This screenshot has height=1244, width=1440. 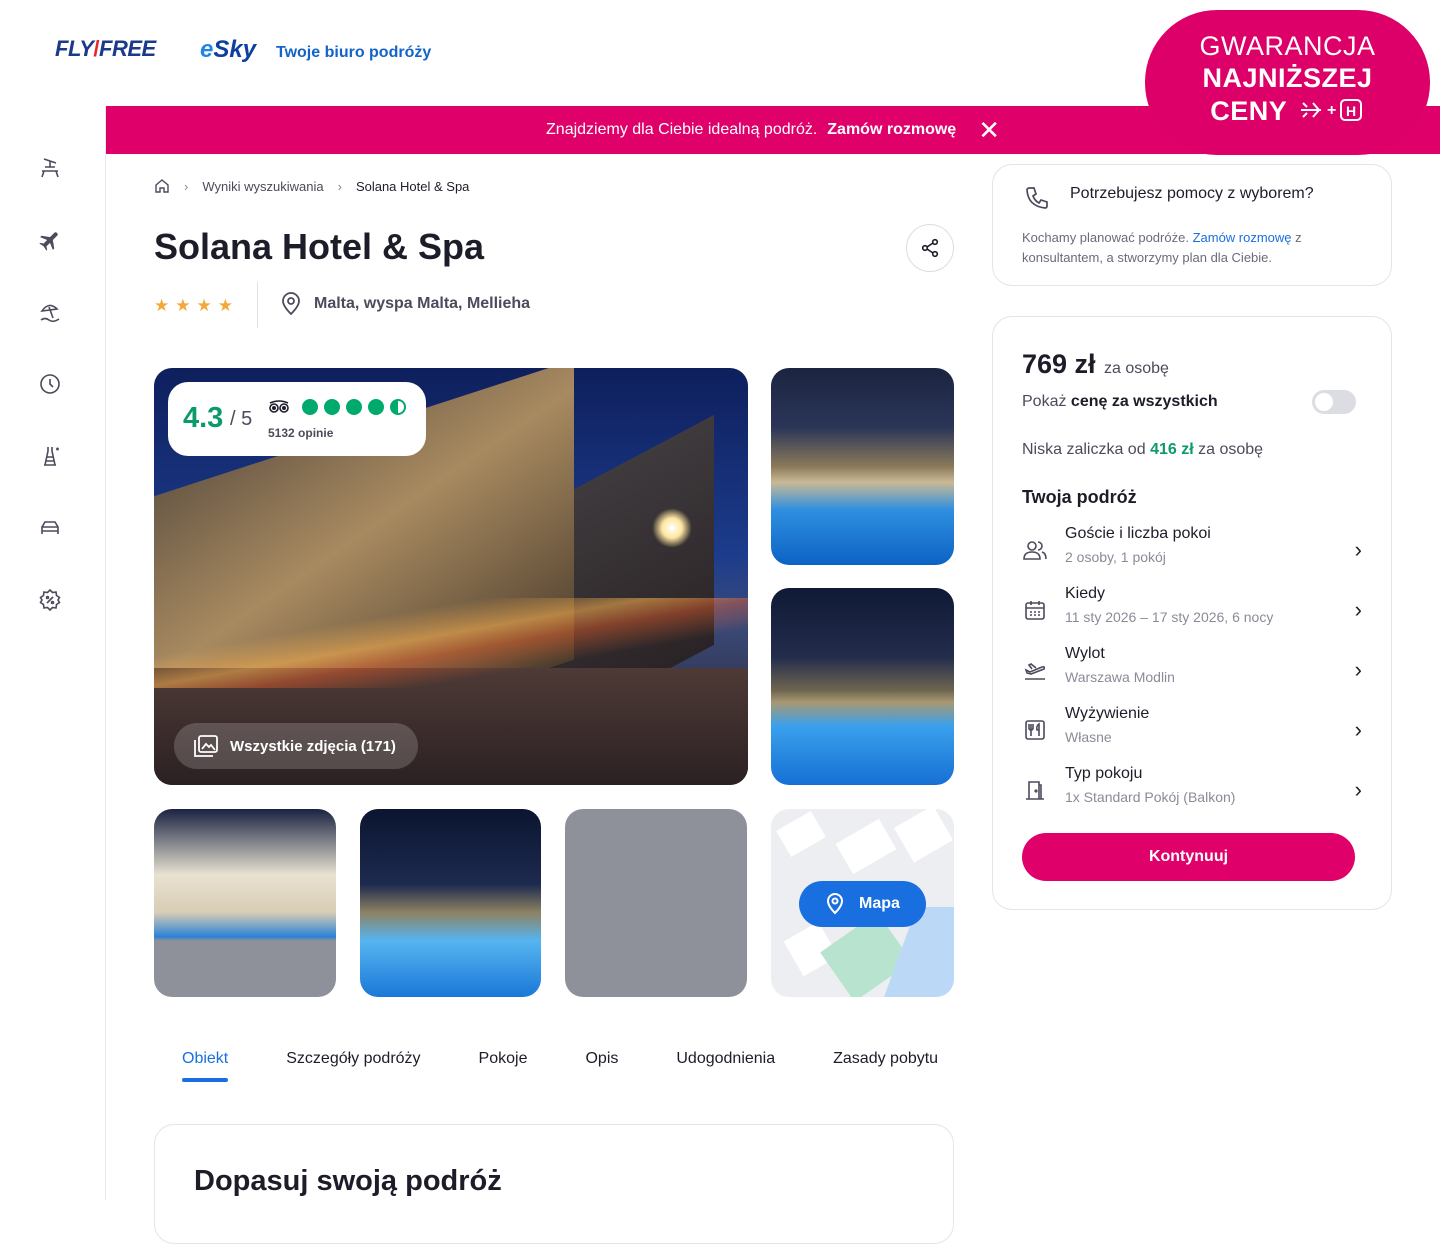 What do you see at coordinates (162, 186) in the screenshot?
I see `home-icon` at bounding box center [162, 186].